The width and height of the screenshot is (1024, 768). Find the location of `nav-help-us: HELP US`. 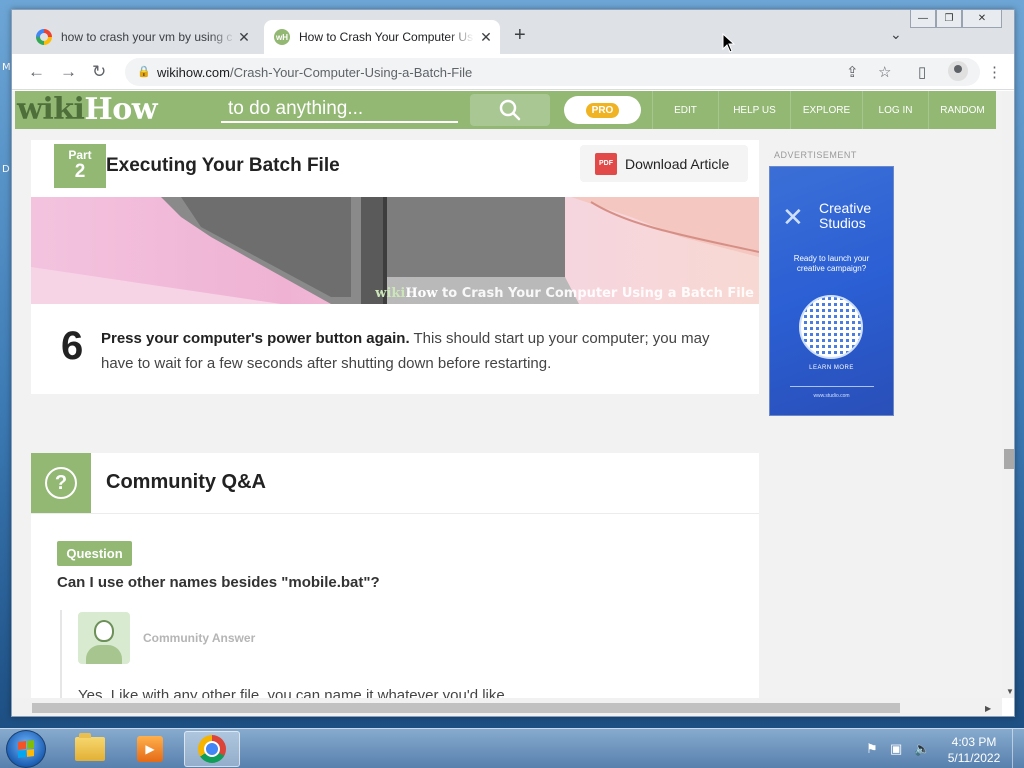

nav-help-us: HELP US is located at coordinates (754, 110).